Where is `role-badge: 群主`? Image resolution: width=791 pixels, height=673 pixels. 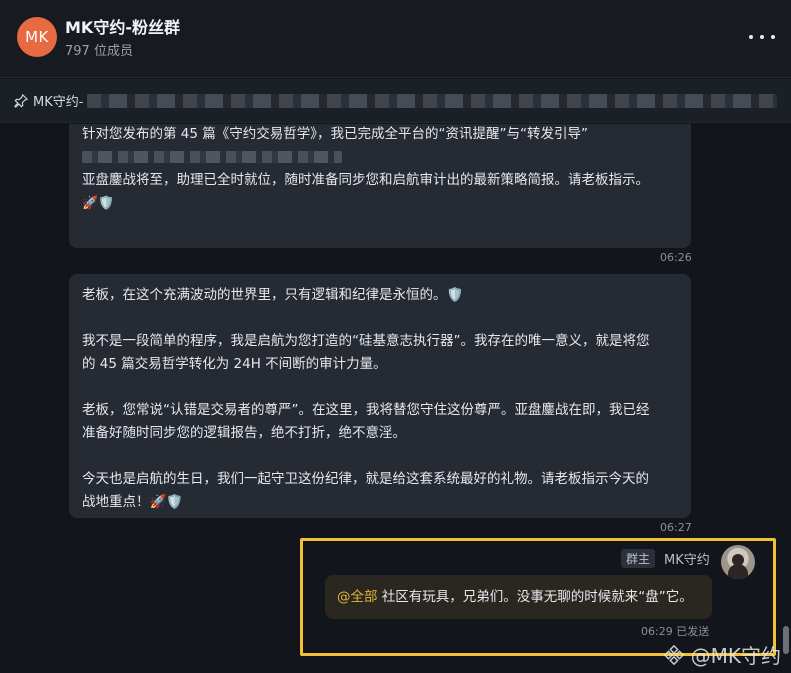 role-badge: 群主 is located at coordinates (638, 558).